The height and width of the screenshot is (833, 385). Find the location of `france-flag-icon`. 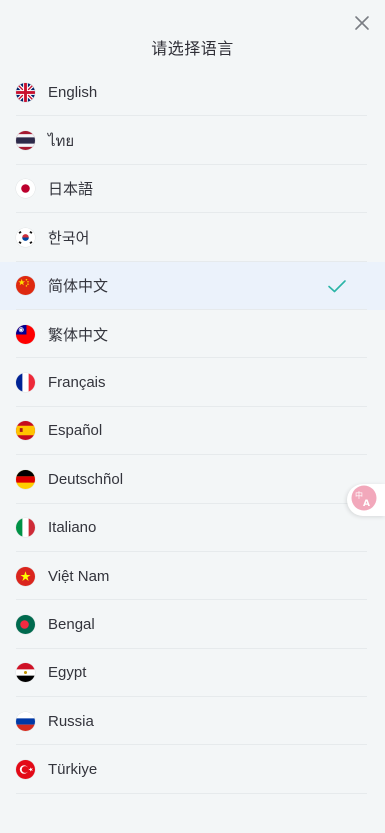

france-flag-icon is located at coordinates (25, 383).